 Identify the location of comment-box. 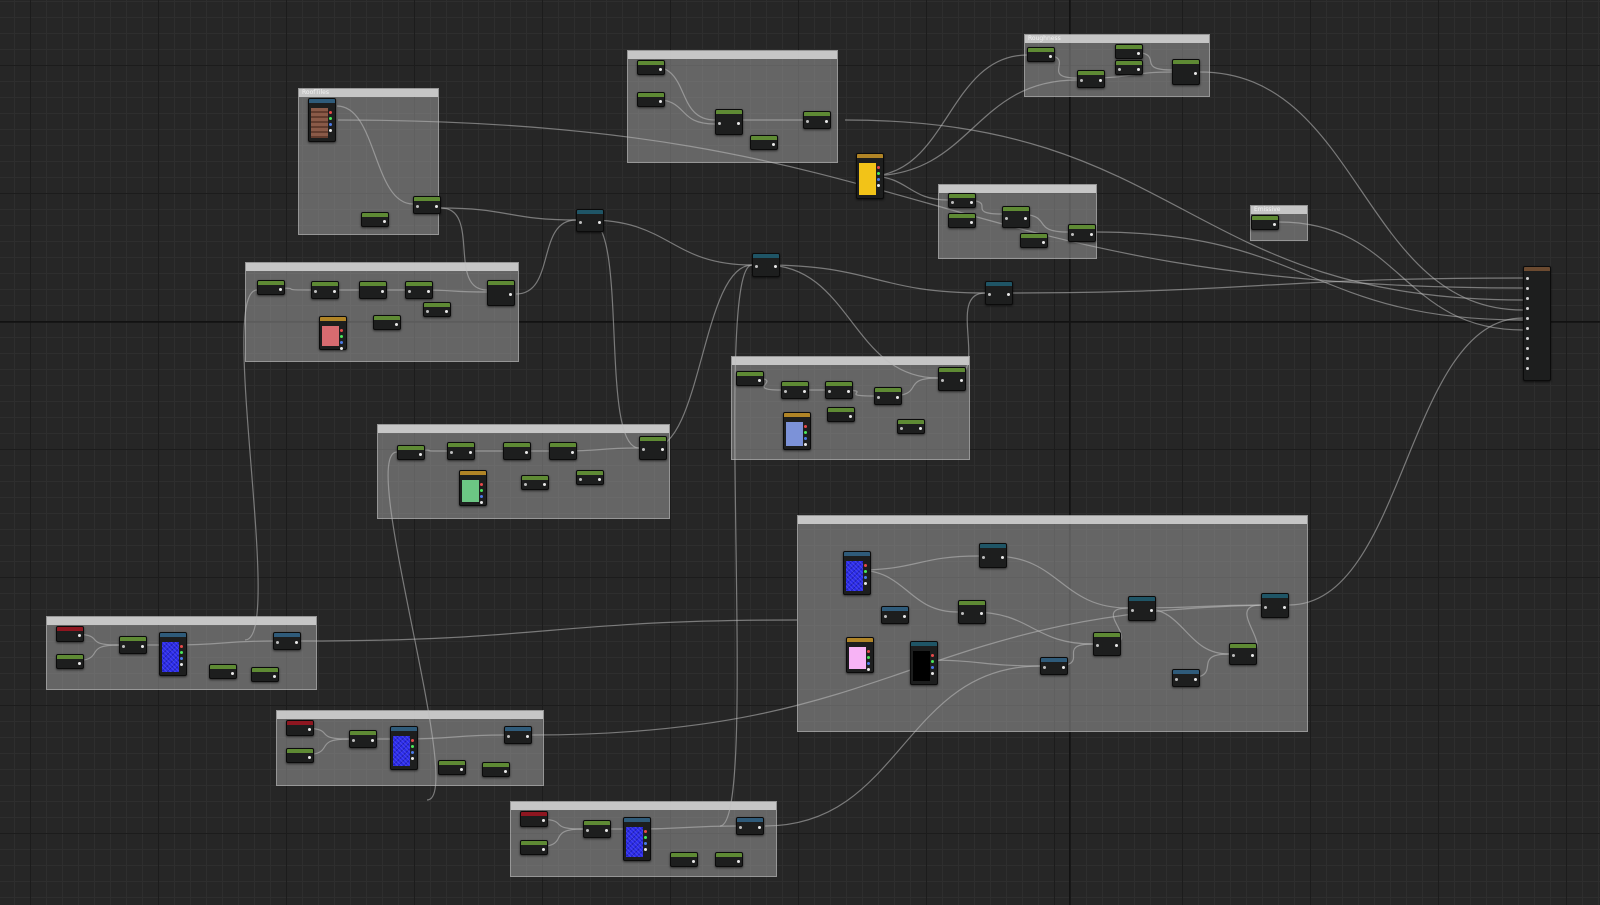
(382, 312).